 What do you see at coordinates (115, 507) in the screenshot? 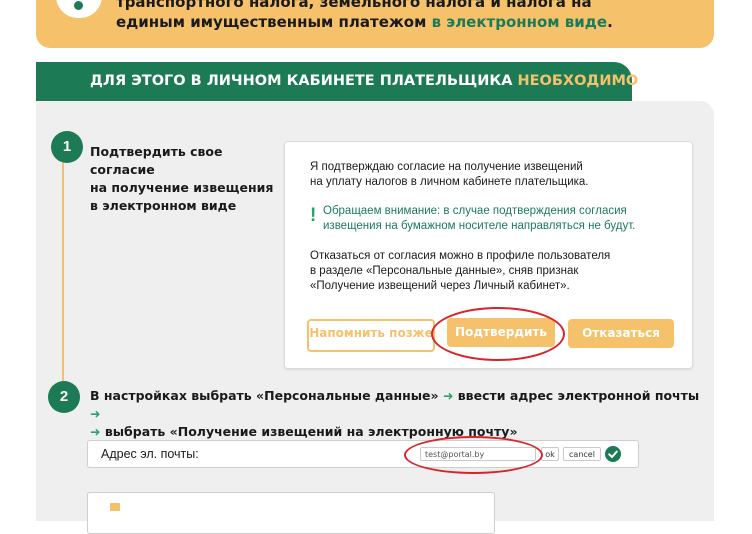
I see `checkbox-icon` at bounding box center [115, 507].